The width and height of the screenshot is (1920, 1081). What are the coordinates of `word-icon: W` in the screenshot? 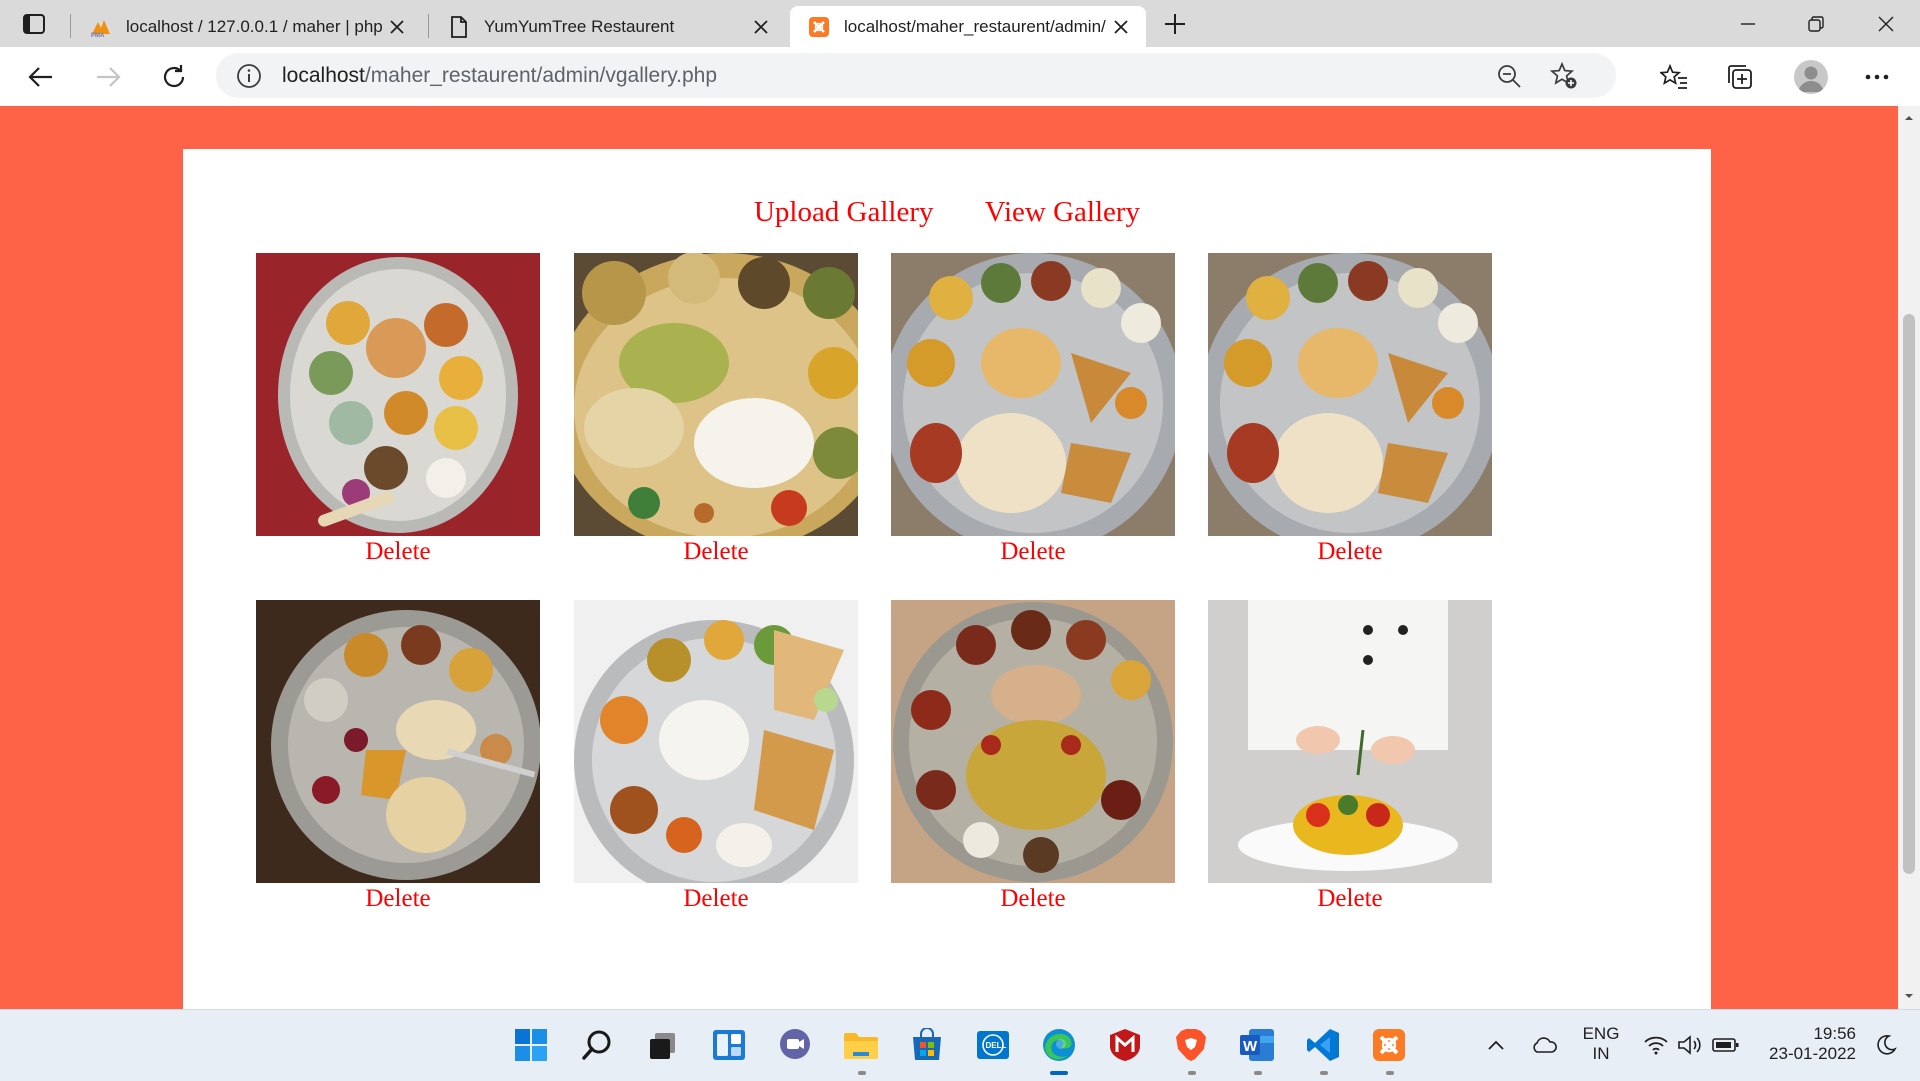 It's located at (1257, 1045).